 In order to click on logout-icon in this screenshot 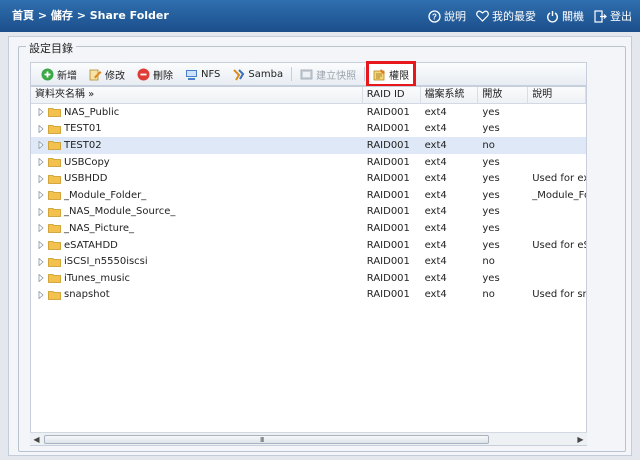, I will do `click(600, 16)`.